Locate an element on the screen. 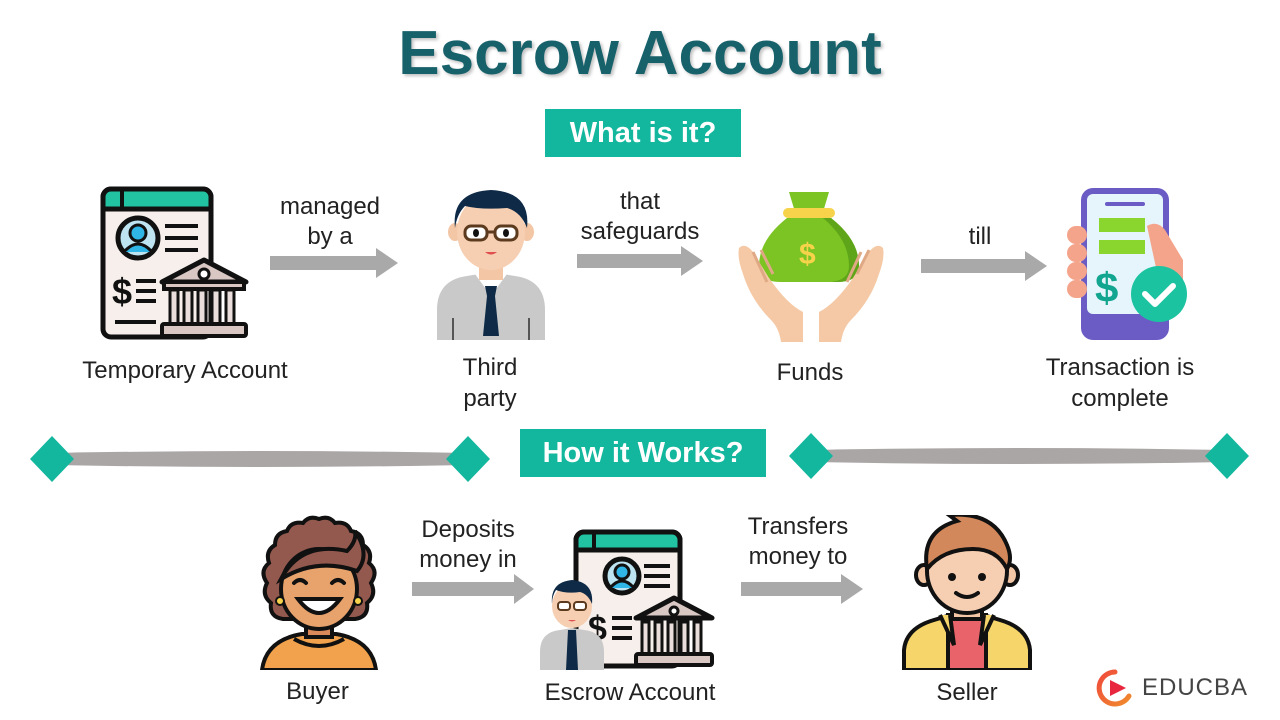  account-document-bank-icon: $ is located at coordinates (175, 264).